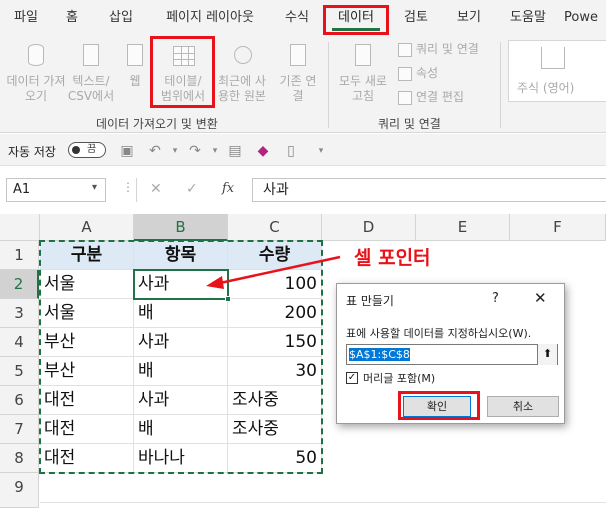  What do you see at coordinates (19, 458) in the screenshot?
I see `row-header-8: 8` at bounding box center [19, 458].